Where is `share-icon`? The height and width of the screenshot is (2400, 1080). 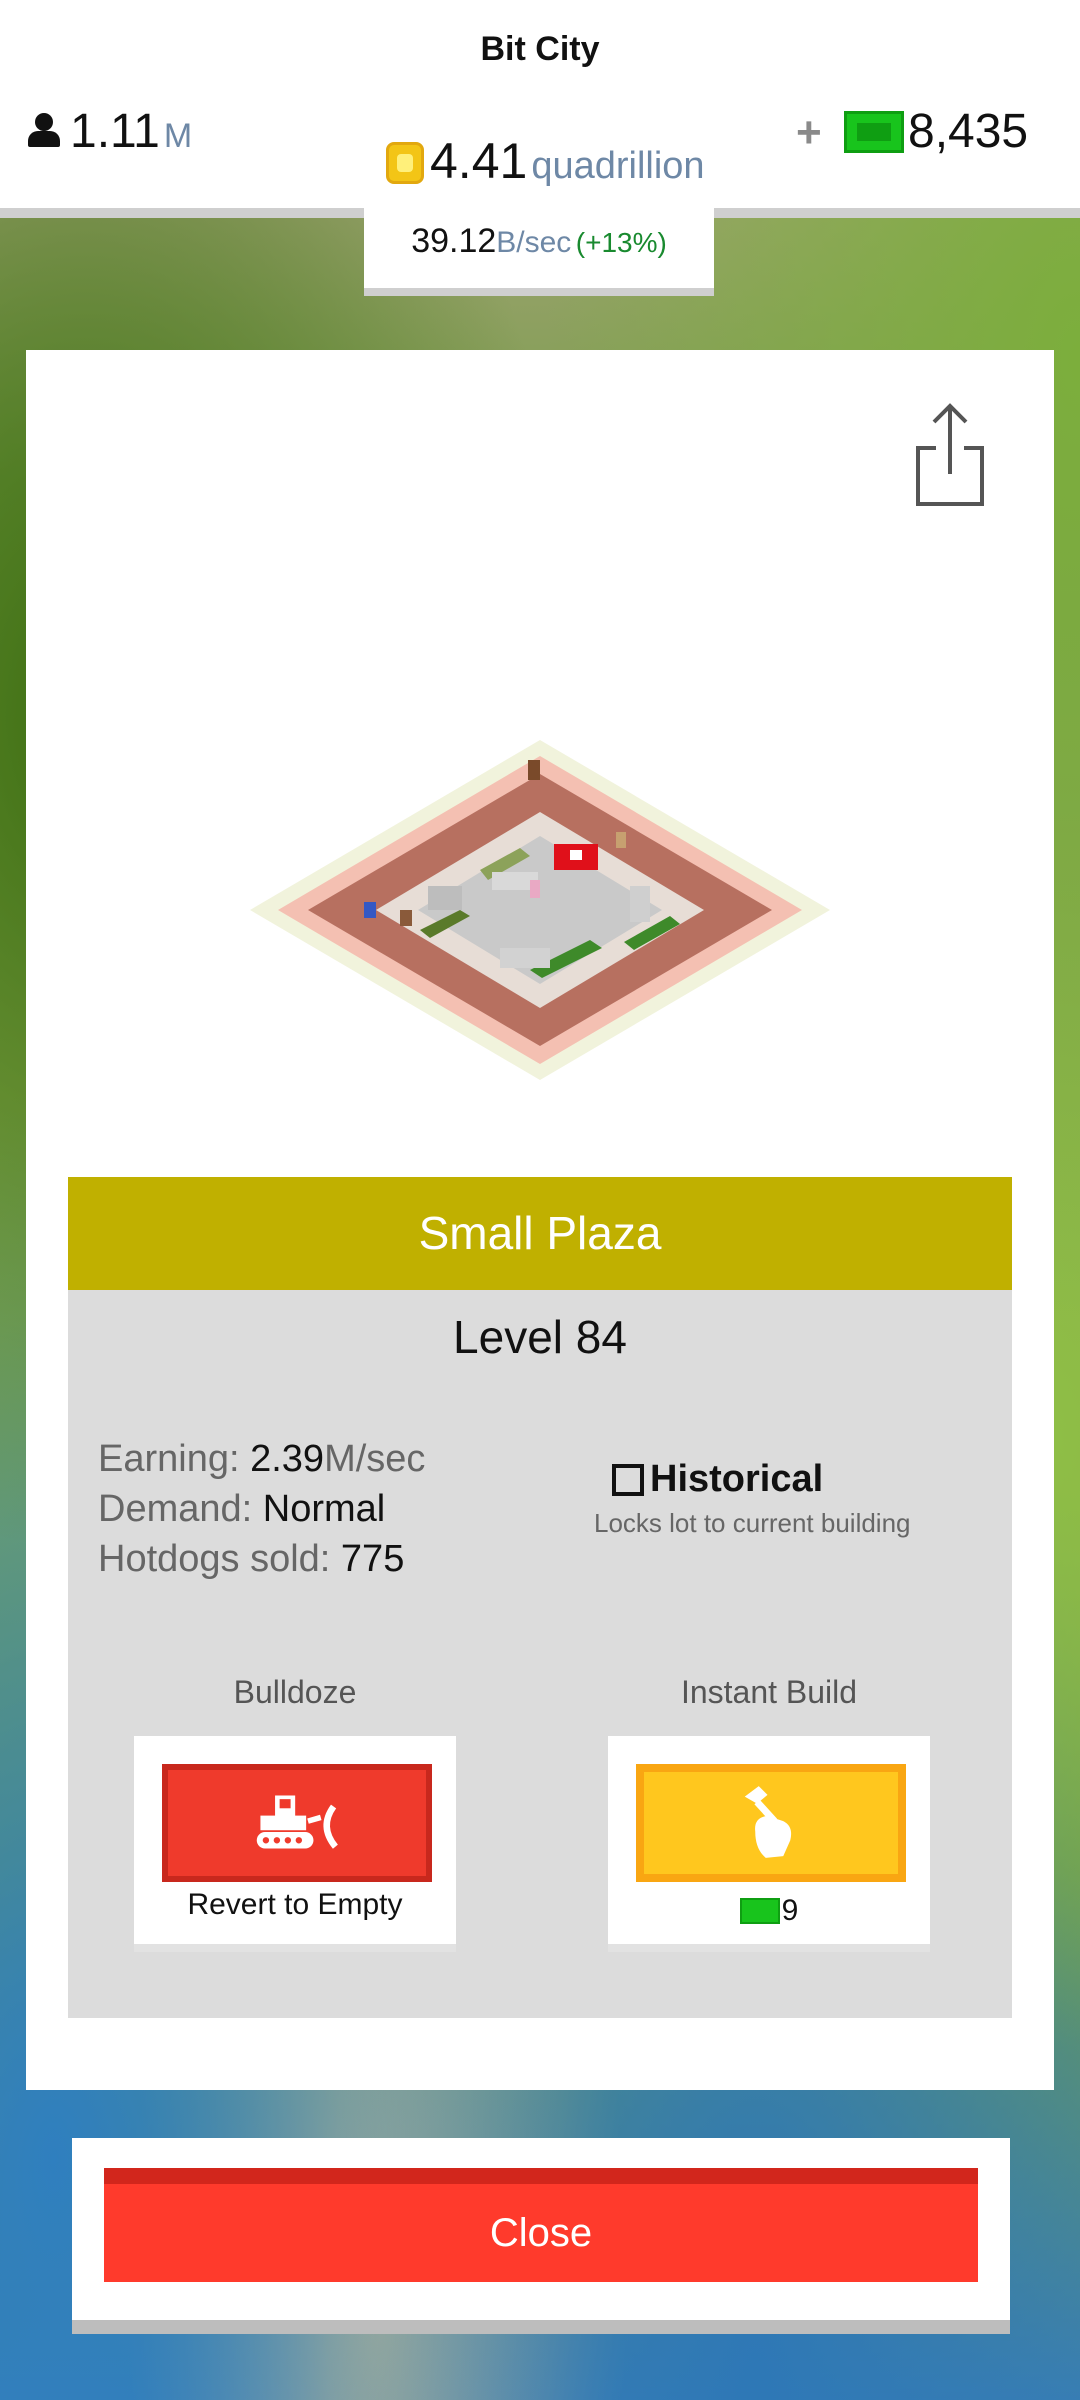
share-icon is located at coordinates (950, 455).